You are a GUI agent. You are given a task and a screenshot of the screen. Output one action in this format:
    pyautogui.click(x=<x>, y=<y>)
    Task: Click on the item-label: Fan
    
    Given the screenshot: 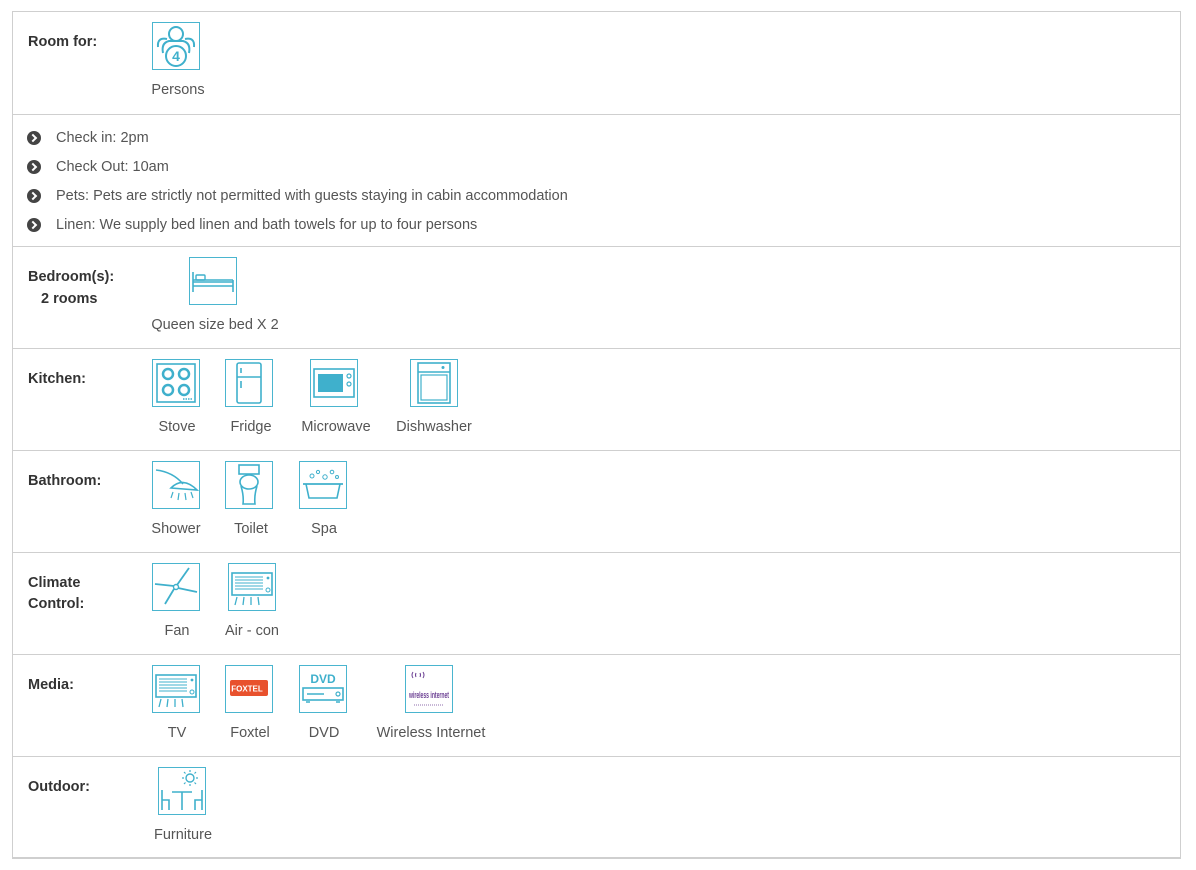 What is the action you would take?
    pyautogui.click(x=177, y=631)
    